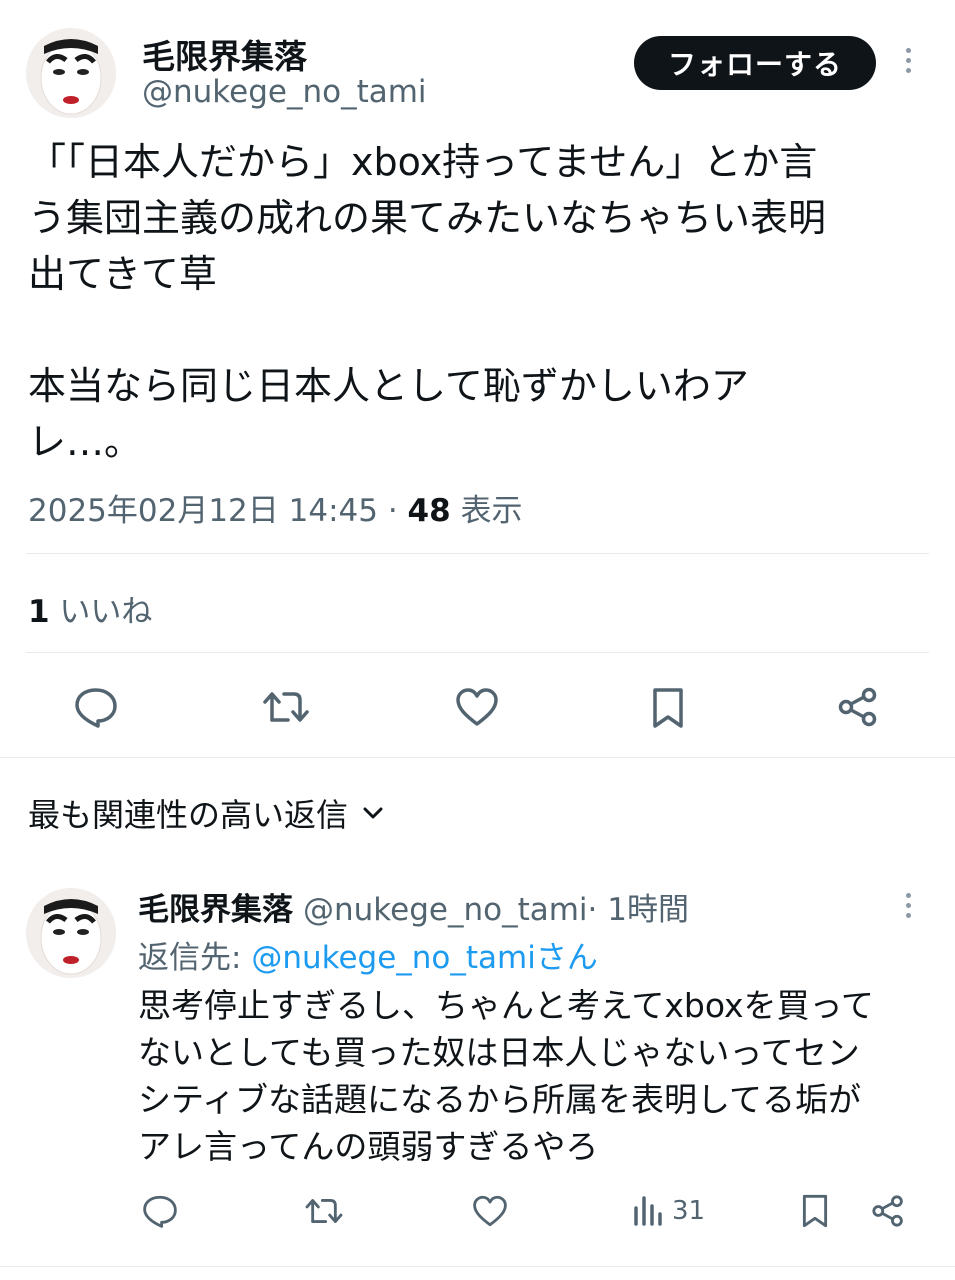 The width and height of the screenshot is (955, 1280). What do you see at coordinates (908, 905) in the screenshot?
I see `reply-more-options-icon` at bounding box center [908, 905].